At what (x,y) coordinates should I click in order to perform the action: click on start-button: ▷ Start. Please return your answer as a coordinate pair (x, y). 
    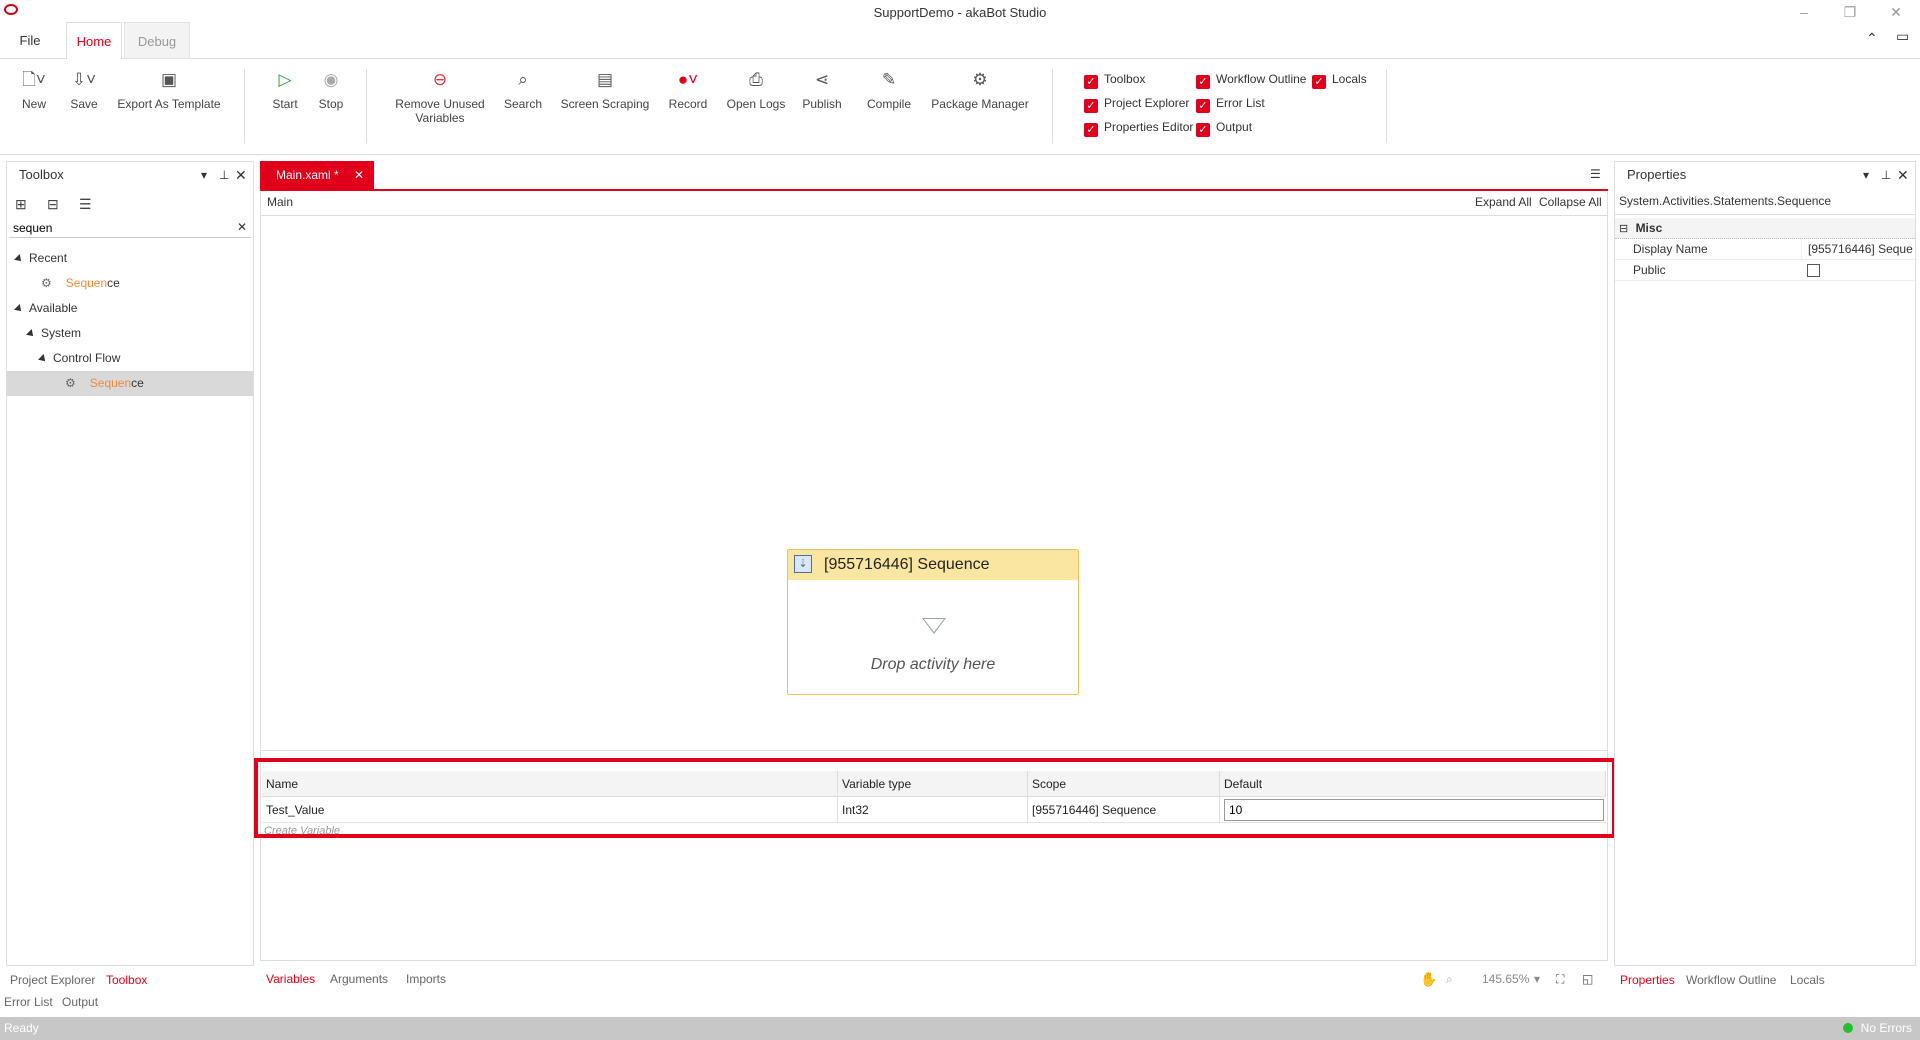
    Looking at the image, I should click on (285, 90).